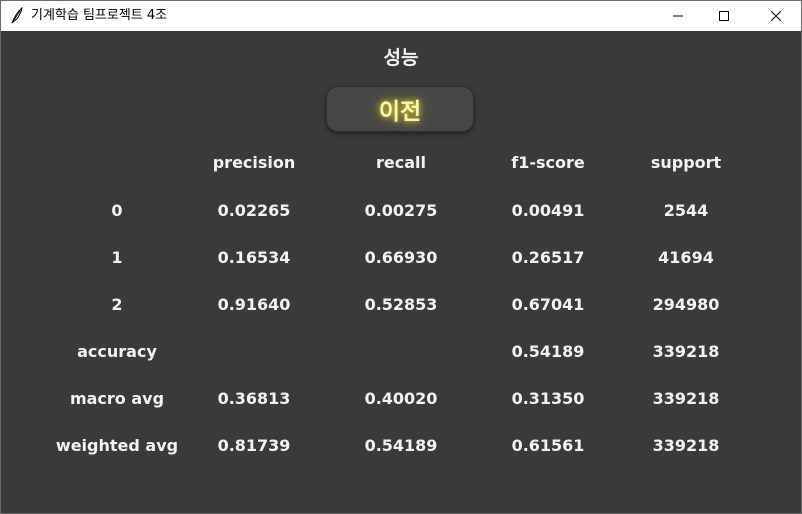  Describe the element at coordinates (117, 257) in the screenshot. I see `row-label: 1` at that location.